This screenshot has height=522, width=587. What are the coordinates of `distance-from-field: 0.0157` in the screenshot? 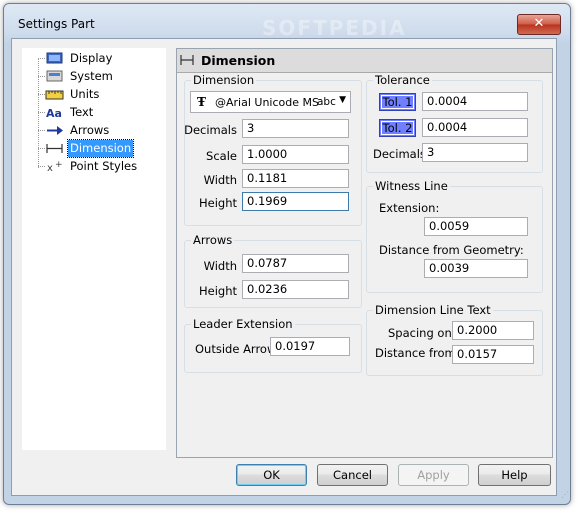 It's located at (493, 354).